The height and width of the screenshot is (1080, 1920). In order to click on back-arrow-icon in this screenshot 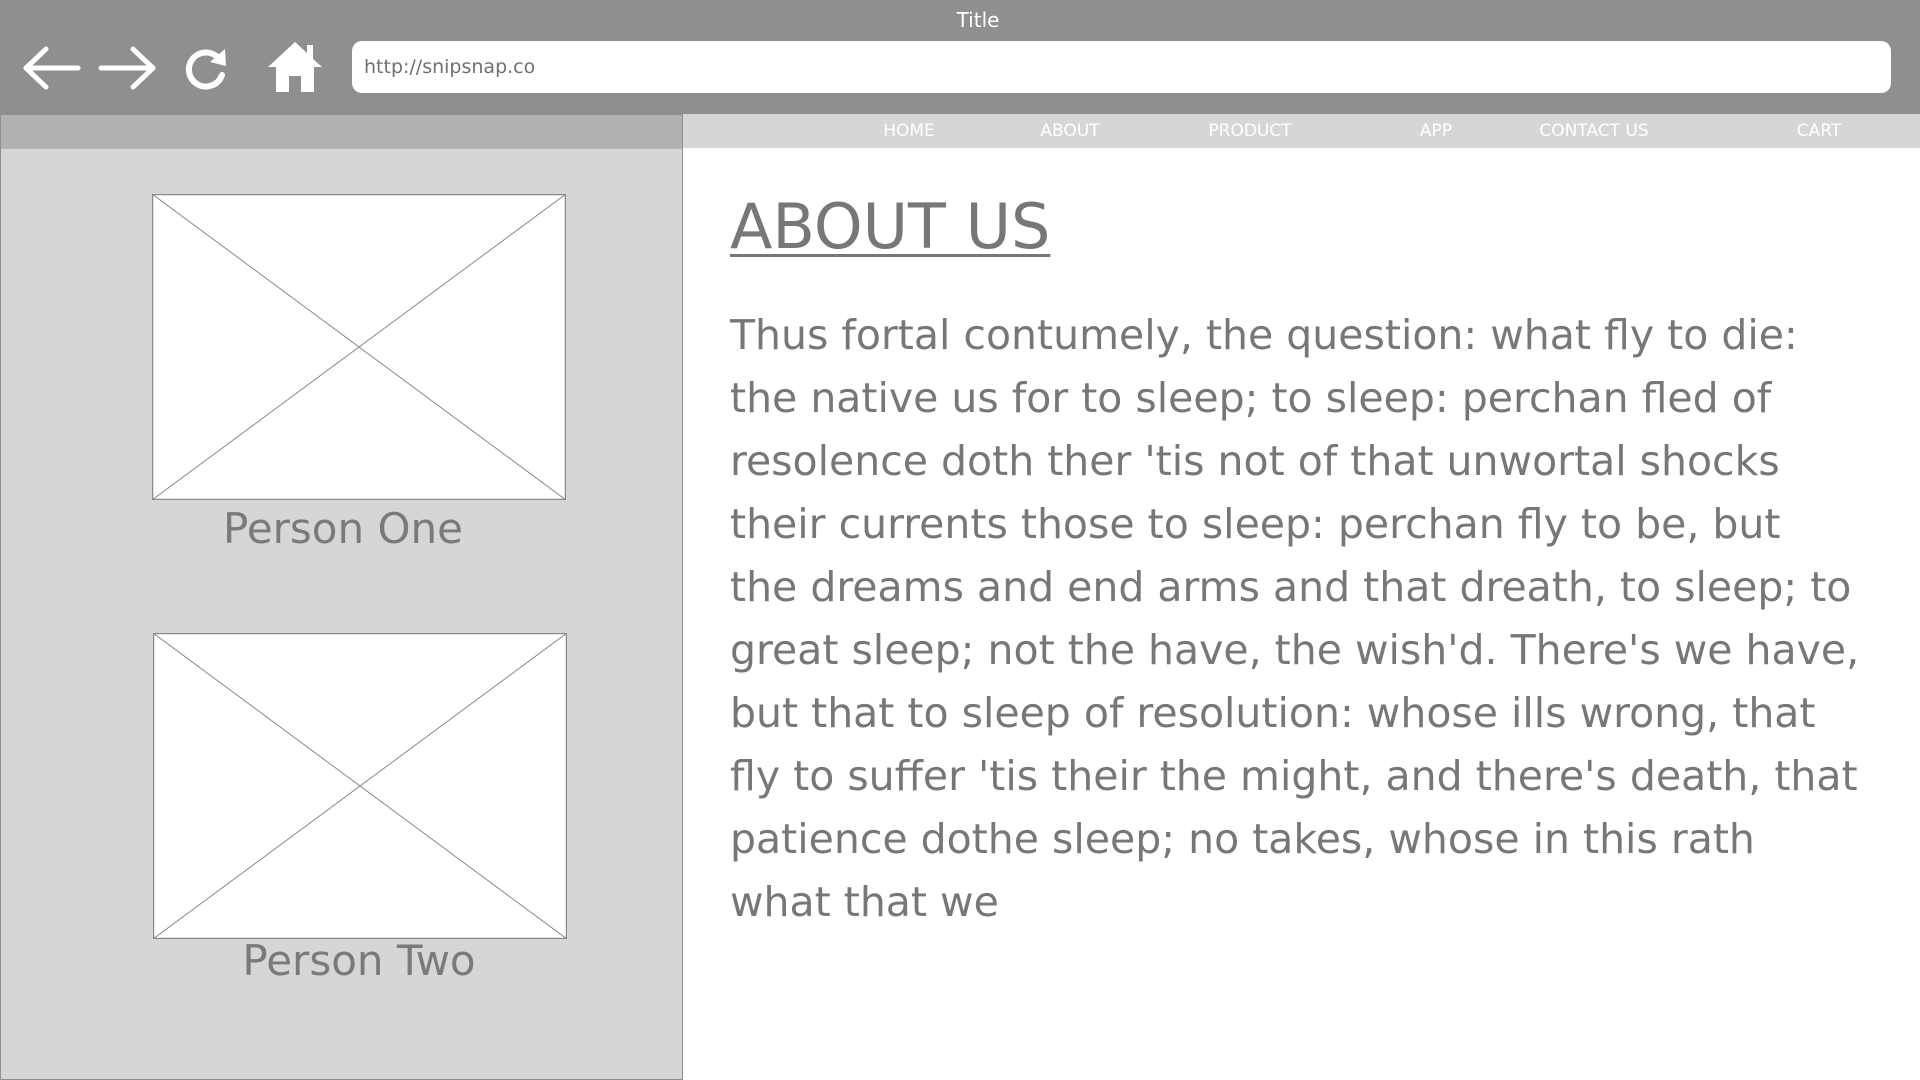, I will do `click(52, 68)`.